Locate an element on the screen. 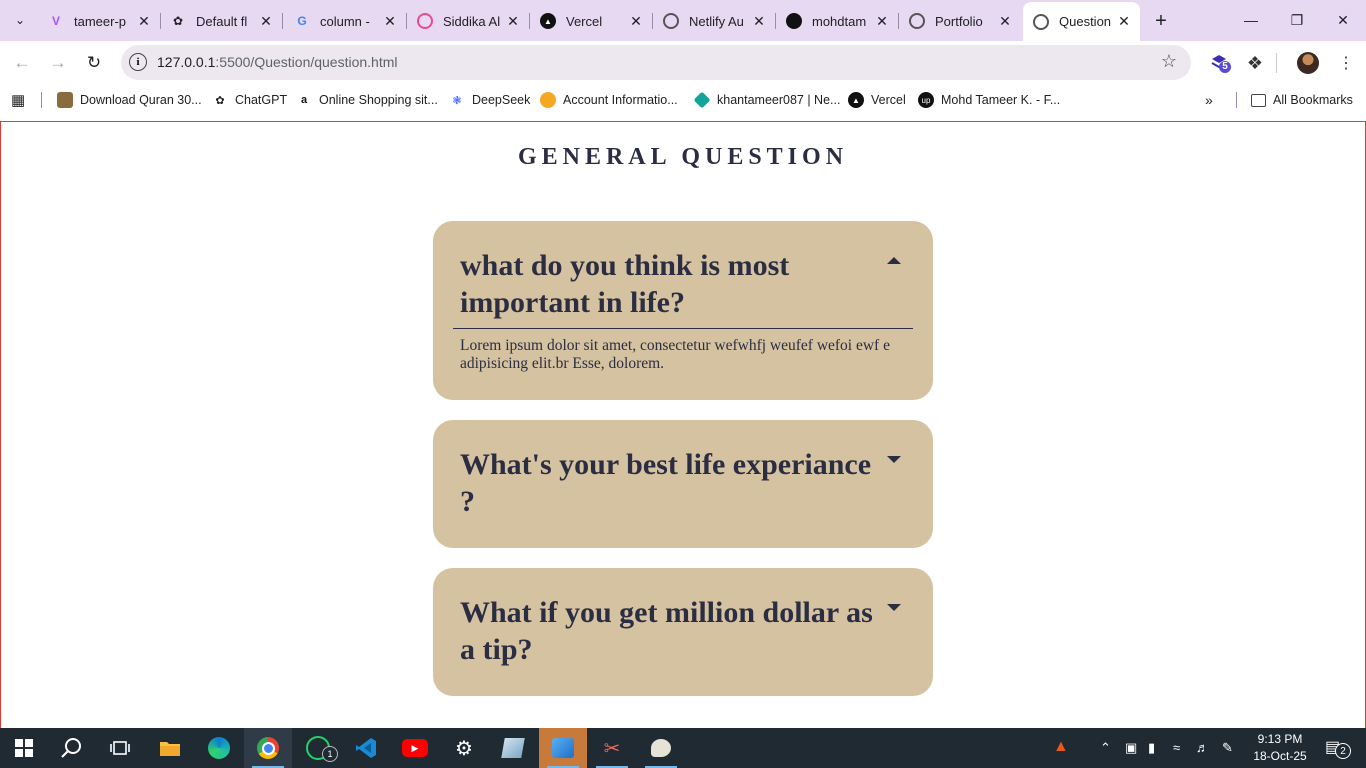 This screenshot has height=768, width=1366. pen-glyph-icon: ✎ is located at coordinates (1227, 747).